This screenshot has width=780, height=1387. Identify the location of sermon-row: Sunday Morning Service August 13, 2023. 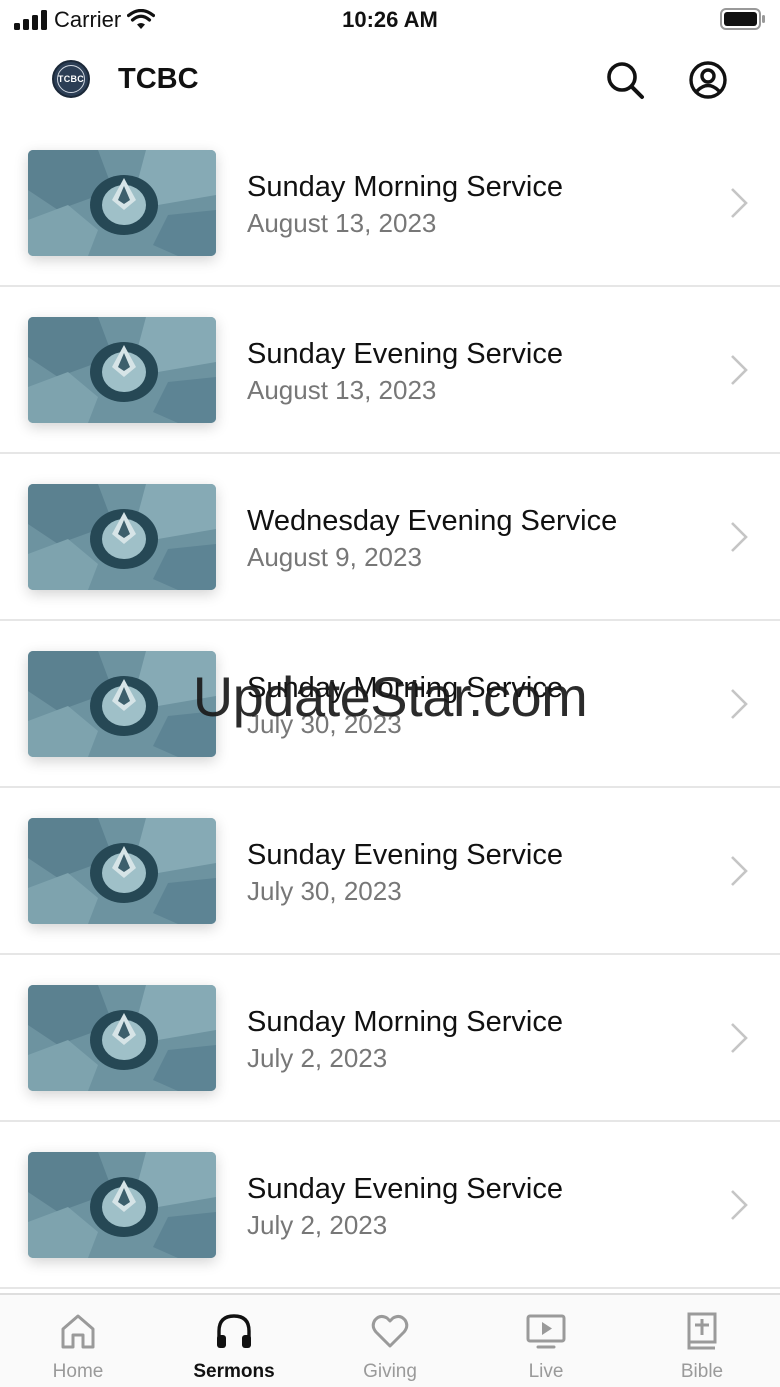
(390, 203).